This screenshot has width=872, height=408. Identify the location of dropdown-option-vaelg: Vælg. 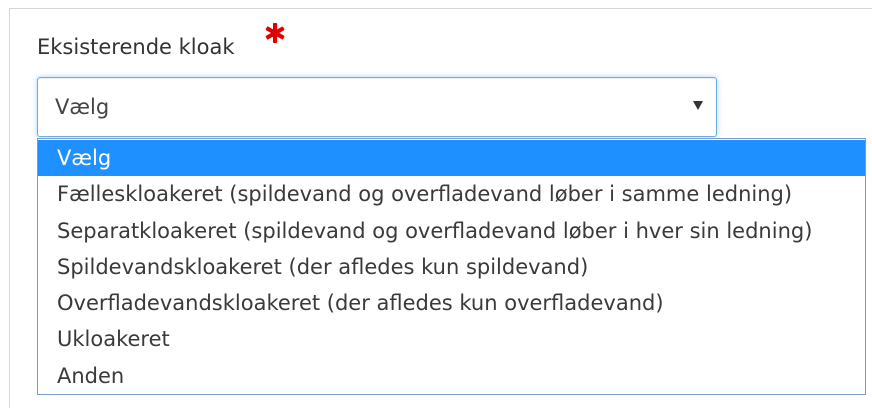
(451, 158).